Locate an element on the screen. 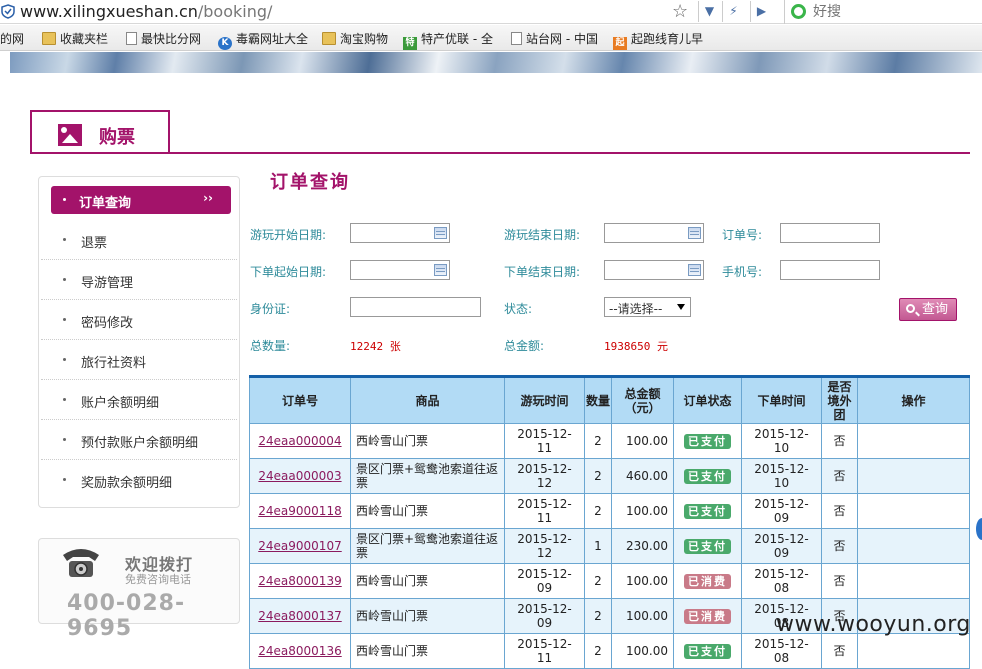 This screenshot has width=982, height=669. sidebar-item-balance-detail: 账户余额明细 is located at coordinates (139, 400).